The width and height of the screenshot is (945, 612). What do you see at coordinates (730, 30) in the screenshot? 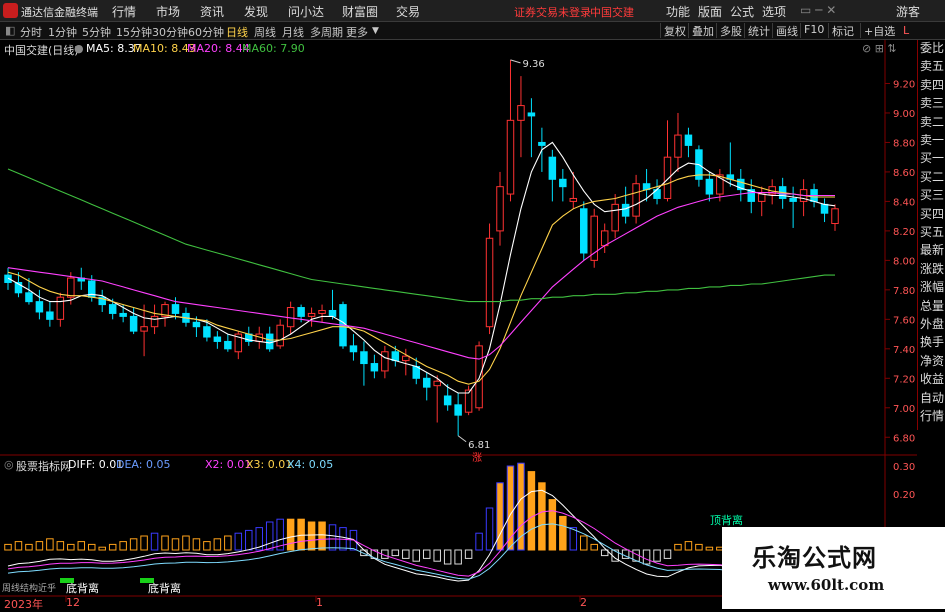
I see `multi-stock-button: 多股` at bounding box center [730, 30].